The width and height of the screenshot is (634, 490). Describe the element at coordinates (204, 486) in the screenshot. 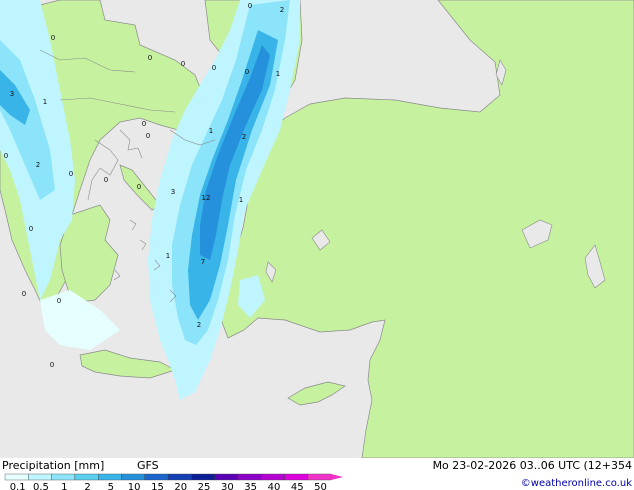

I see `legend-tick-label: 25` at that location.